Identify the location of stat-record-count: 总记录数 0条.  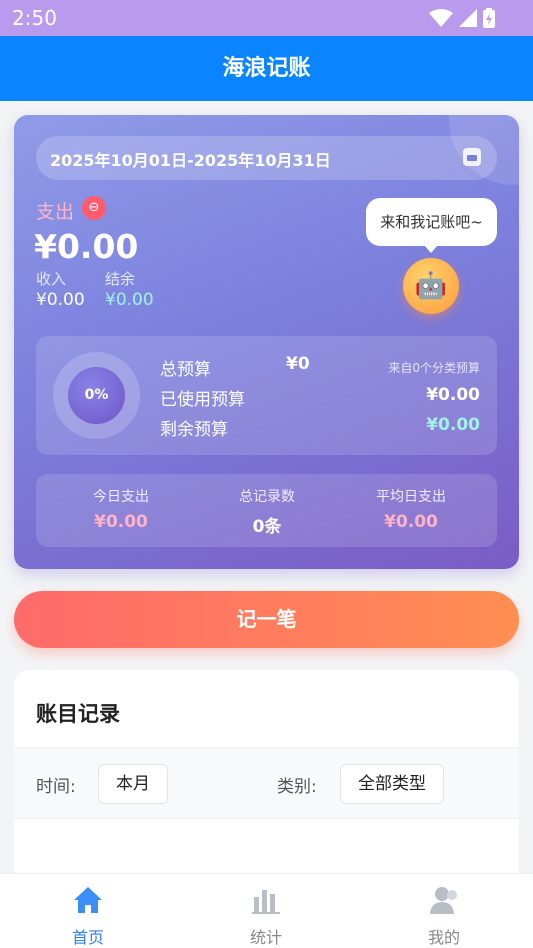
(267, 511).